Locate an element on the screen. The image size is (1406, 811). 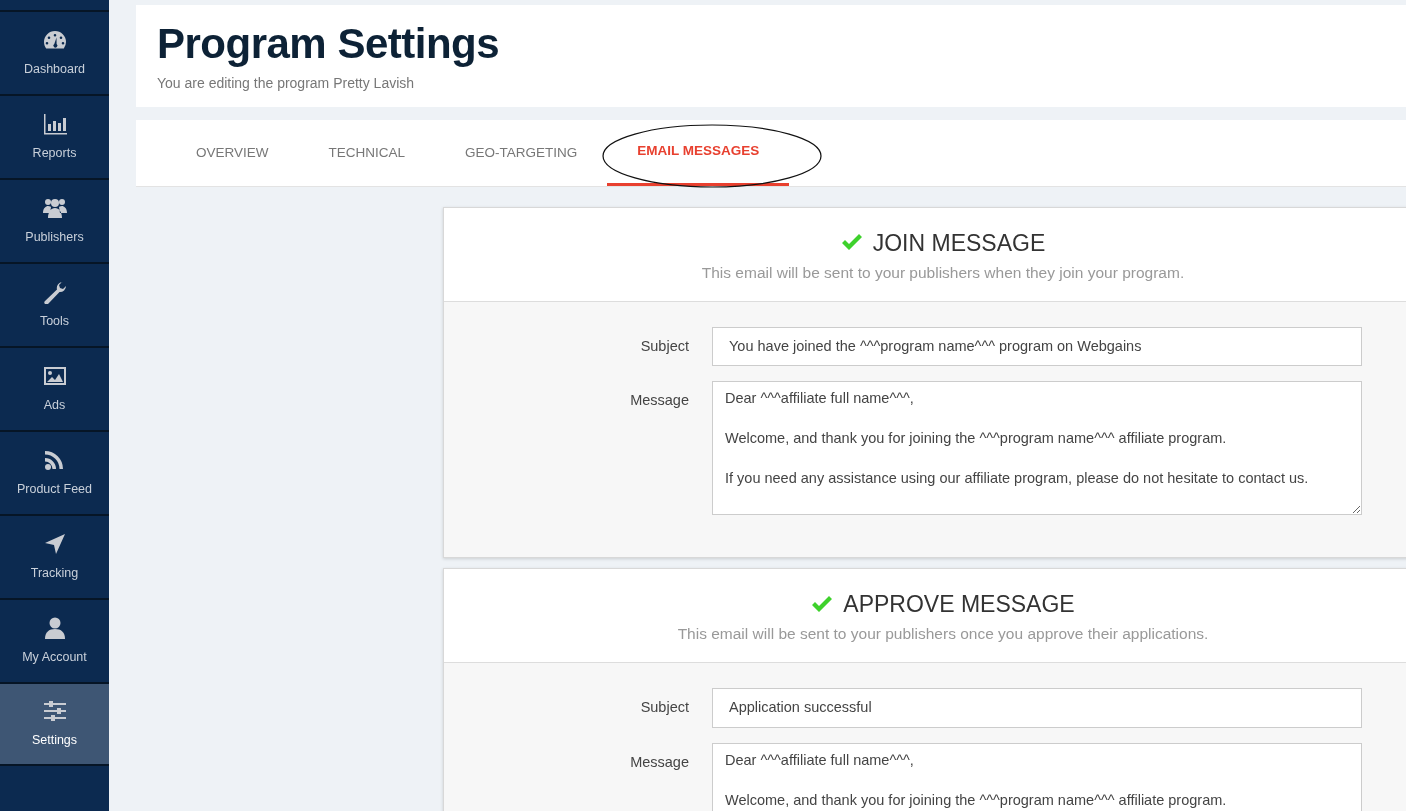
subject-field: Application successful is located at coordinates (1037, 707).